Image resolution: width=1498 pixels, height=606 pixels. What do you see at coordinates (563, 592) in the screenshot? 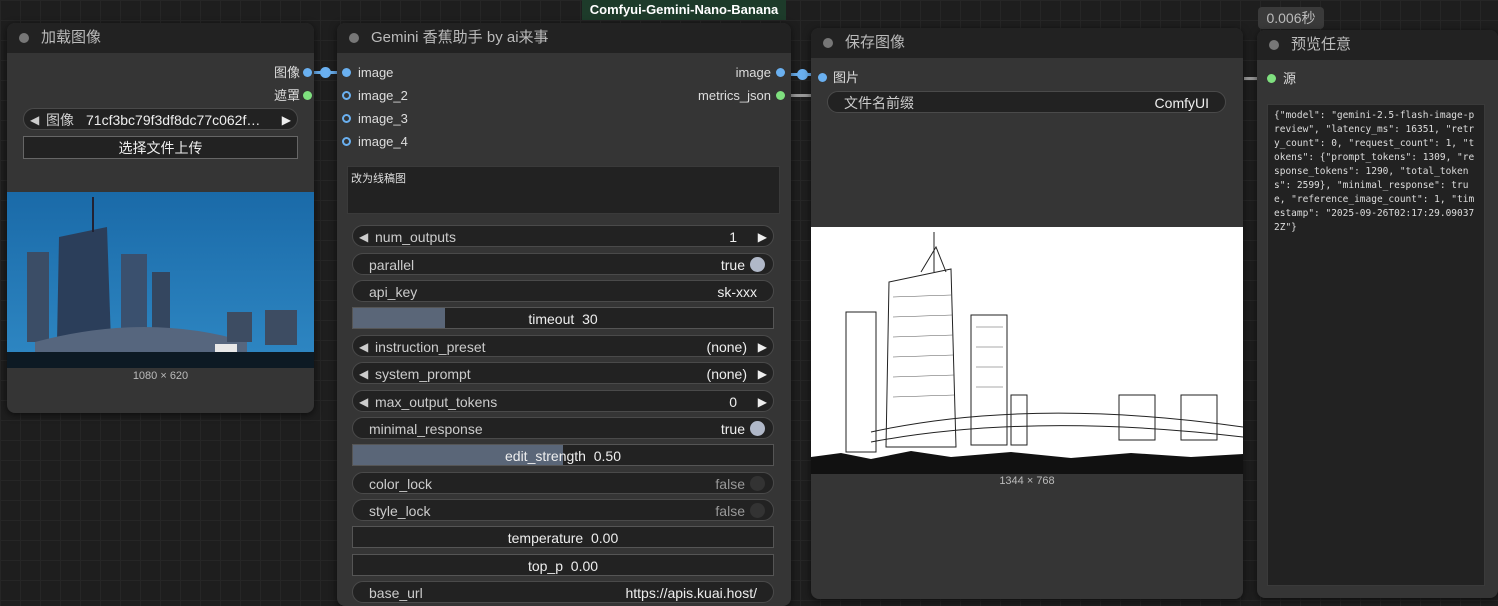
I see `base-url-field: base_url https://apis.kuai.host/` at bounding box center [563, 592].